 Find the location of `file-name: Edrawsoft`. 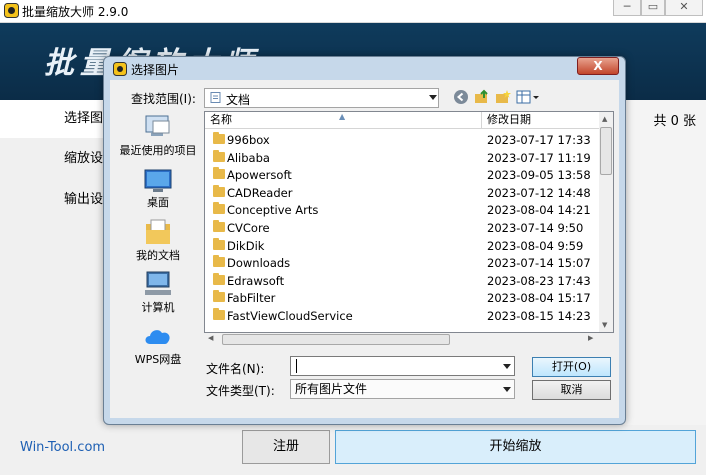

file-name: Edrawsoft is located at coordinates (256, 280).